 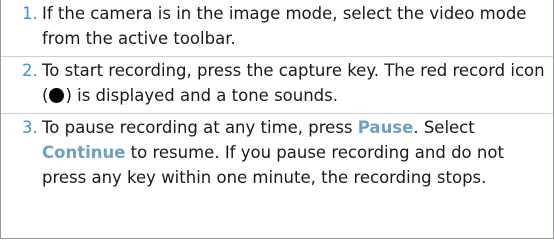 I want to click on record-icon, so click(x=57, y=95).